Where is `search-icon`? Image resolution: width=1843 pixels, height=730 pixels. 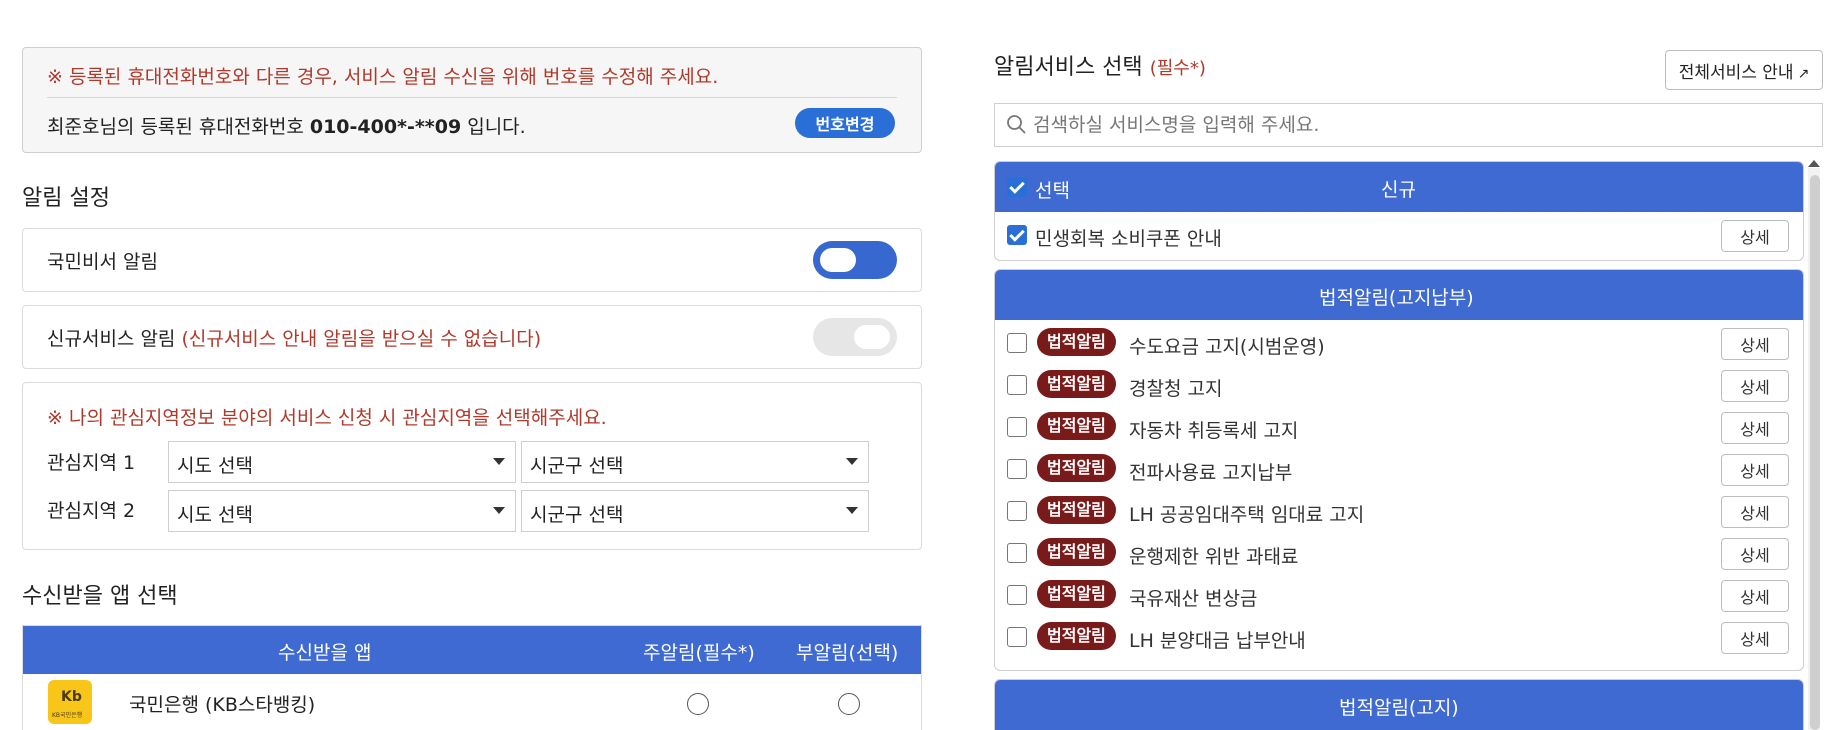 search-icon is located at coordinates (1016, 124).